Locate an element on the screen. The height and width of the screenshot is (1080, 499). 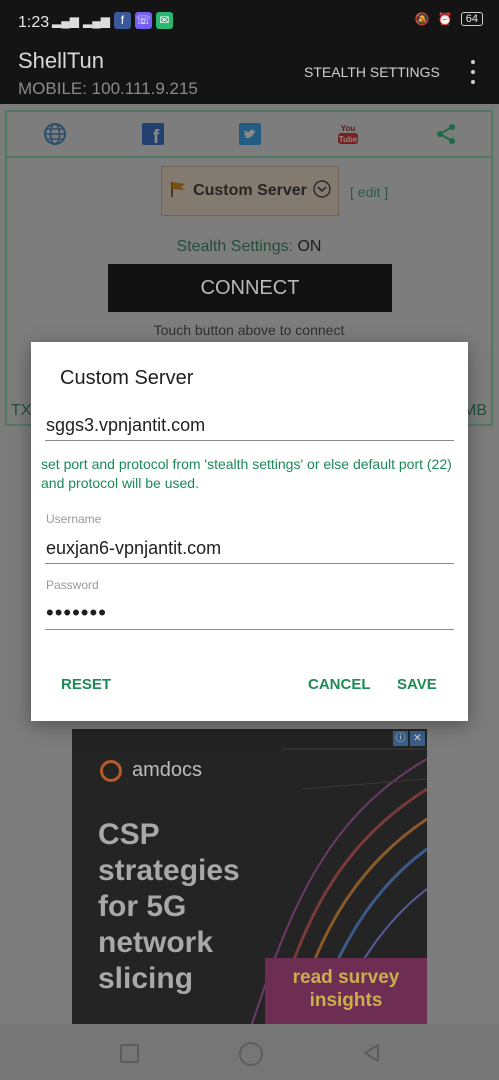
password-label: Password is located at coordinates (72, 585).